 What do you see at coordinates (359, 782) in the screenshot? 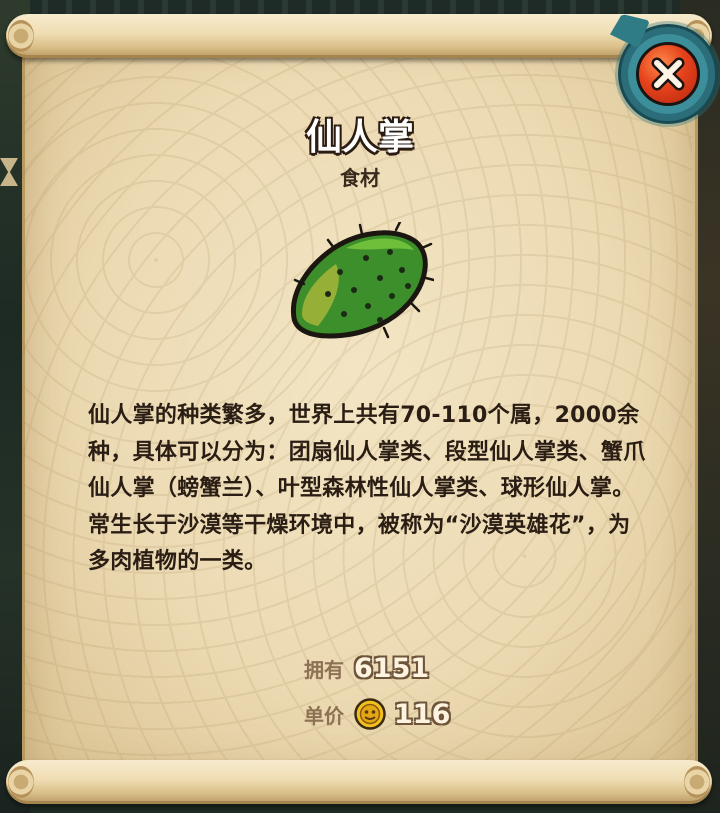
I see `scroll-rod-bottom` at bounding box center [359, 782].